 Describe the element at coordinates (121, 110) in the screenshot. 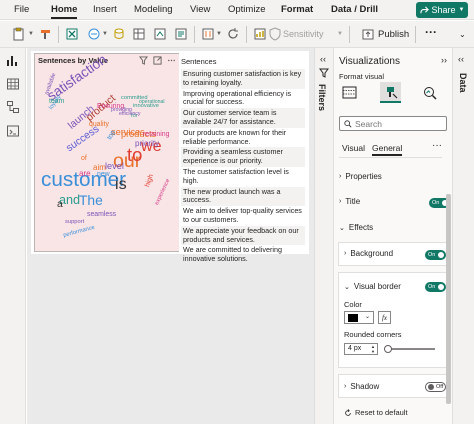

I see `word-cloud-word: providing` at that location.